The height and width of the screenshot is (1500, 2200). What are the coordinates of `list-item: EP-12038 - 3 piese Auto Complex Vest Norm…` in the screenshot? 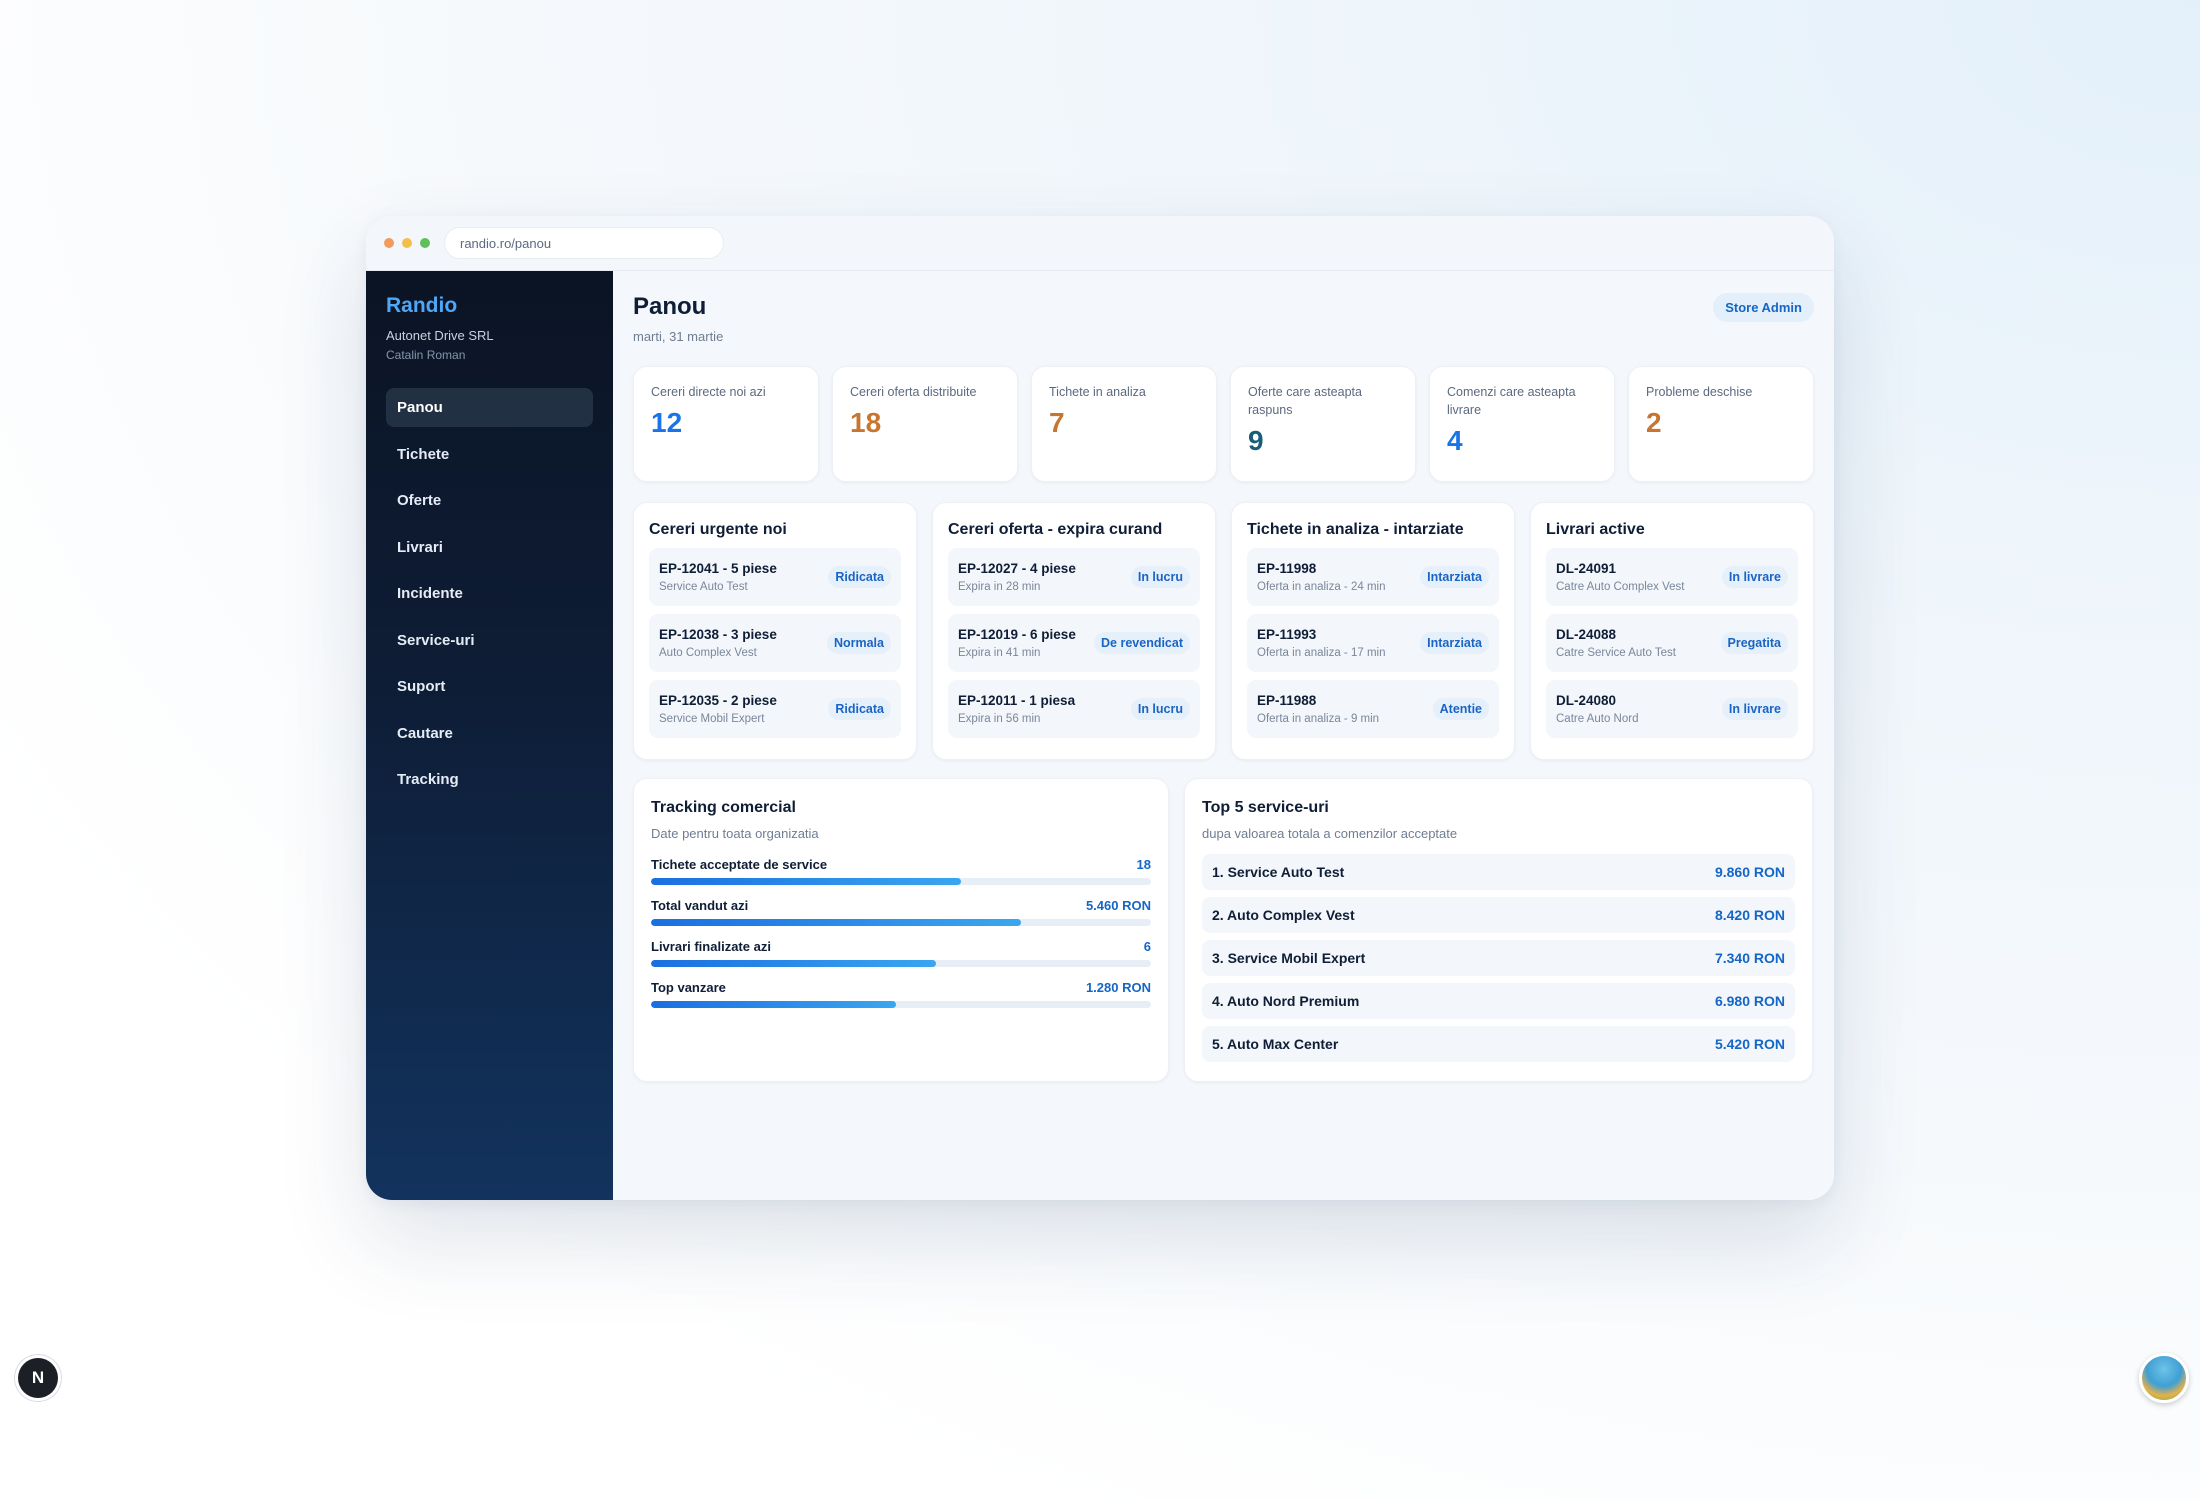 It's located at (775, 643).